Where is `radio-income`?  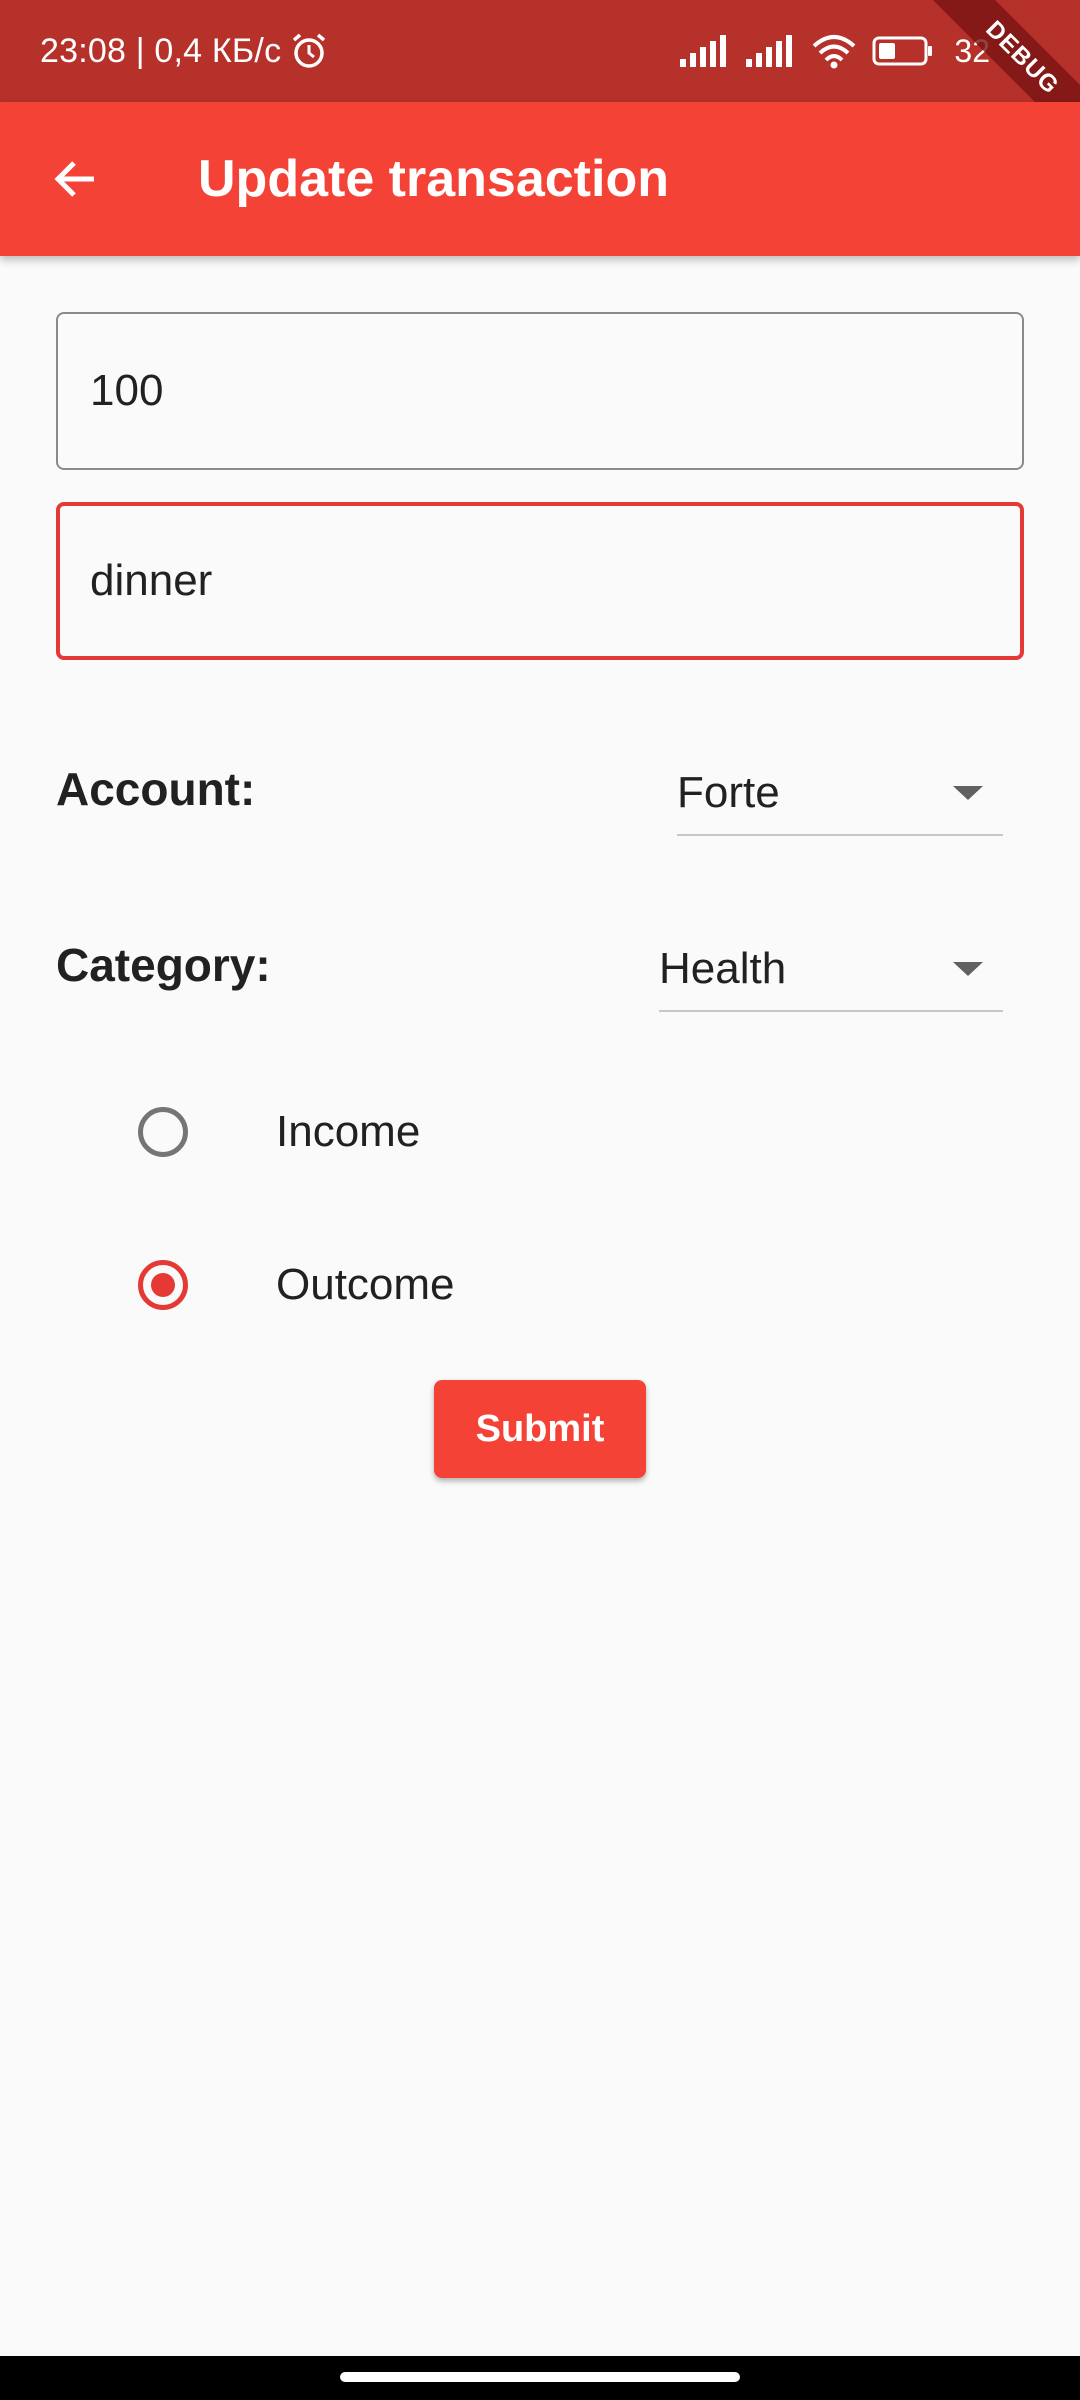 radio-income is located at coordinates (163, 1132).